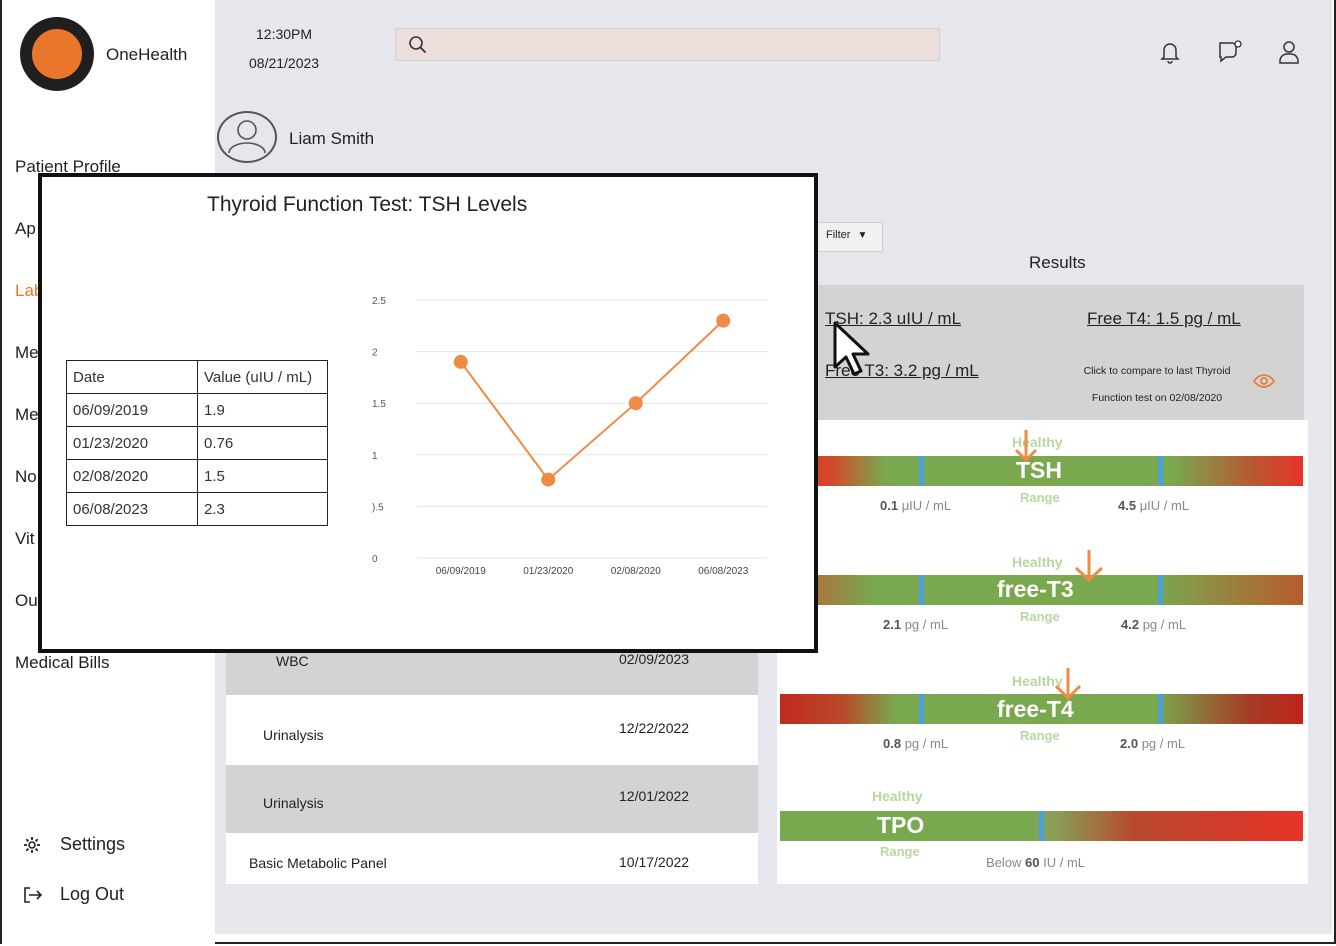 The height and width of the screenshot is (946, 1336). What do you see at coordinates (132, 377) in the screenshot?
I see `table-header: Date` at bounding box center [132, 377].